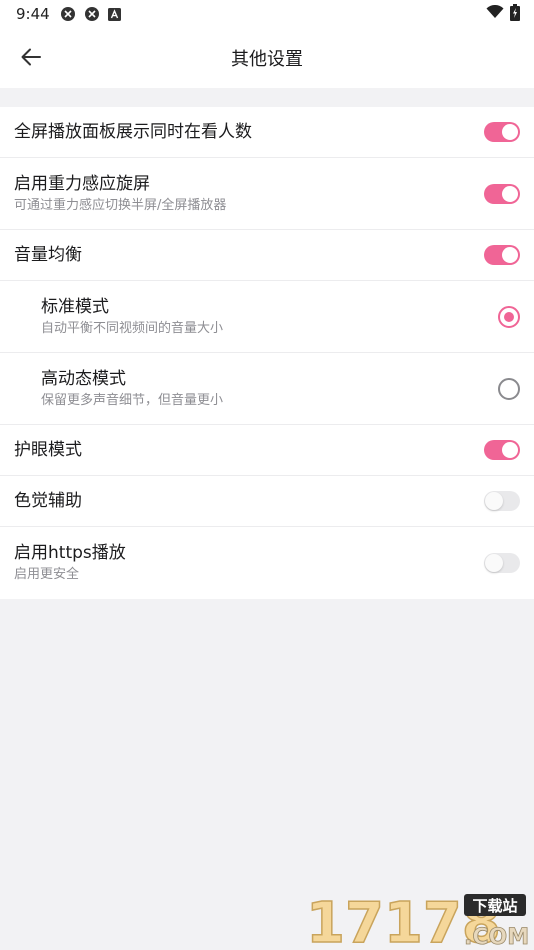  I want to click on app-bar: 其他设置, so click(267, 58).